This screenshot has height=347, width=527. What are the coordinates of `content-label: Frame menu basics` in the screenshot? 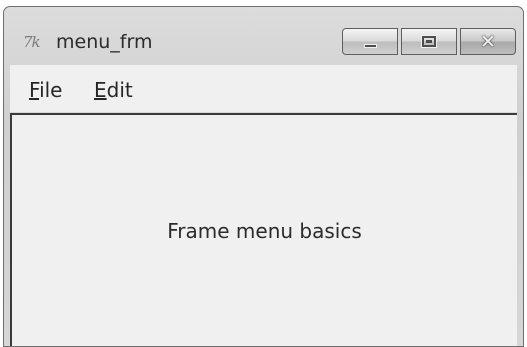 It's located at (264, 231).